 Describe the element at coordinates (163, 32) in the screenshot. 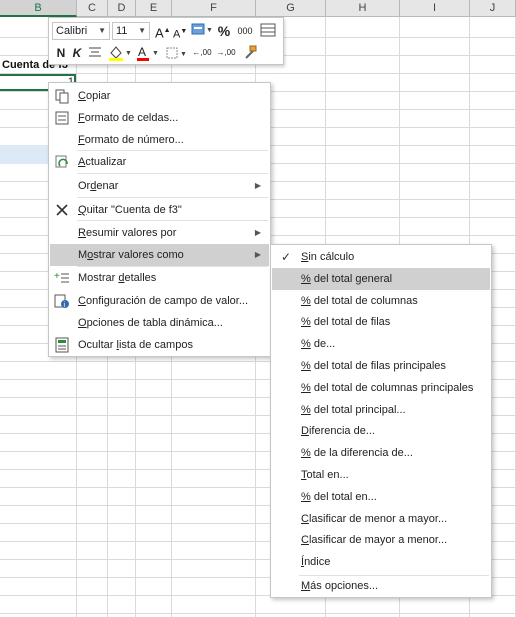

I see `grow-font-button: A▲` at that location.